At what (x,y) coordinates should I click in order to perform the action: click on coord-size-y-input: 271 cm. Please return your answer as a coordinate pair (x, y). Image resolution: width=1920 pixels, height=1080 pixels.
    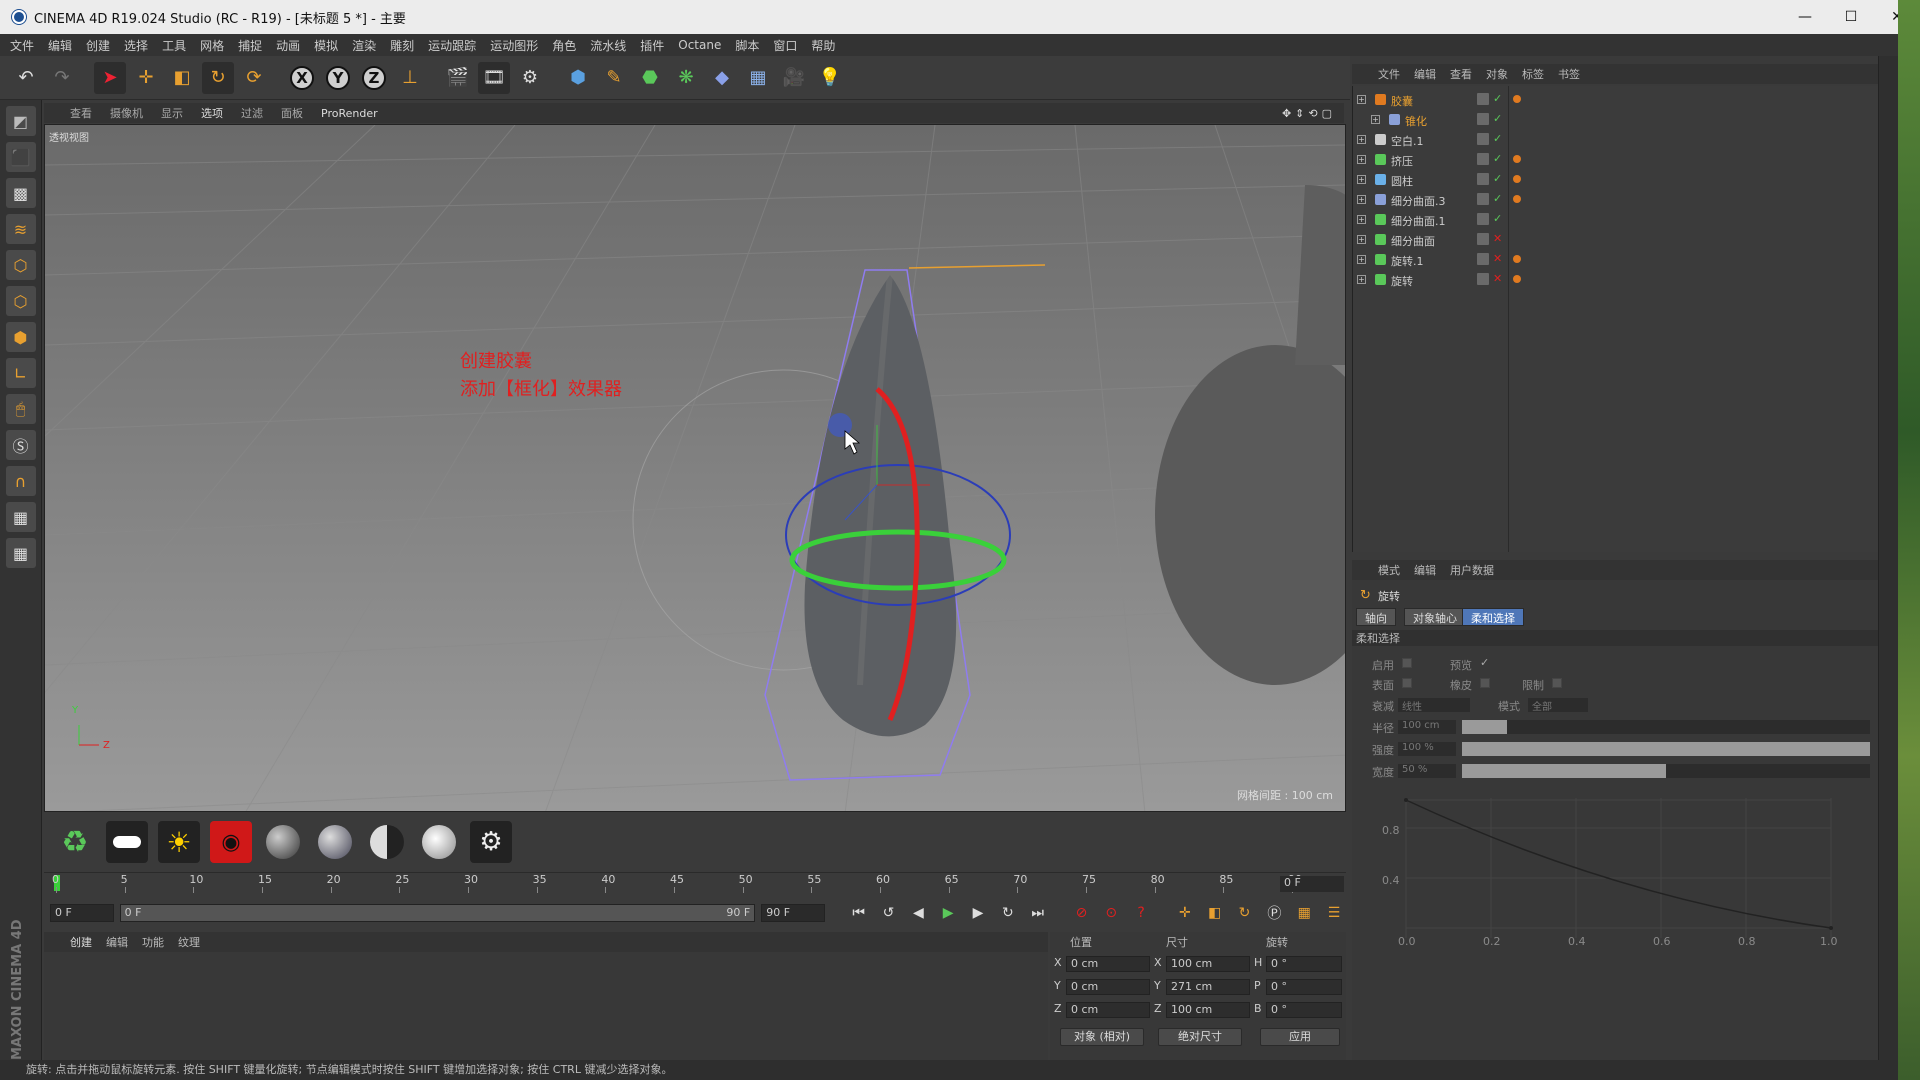
    Looking at the image, I should click on (1208, 987).